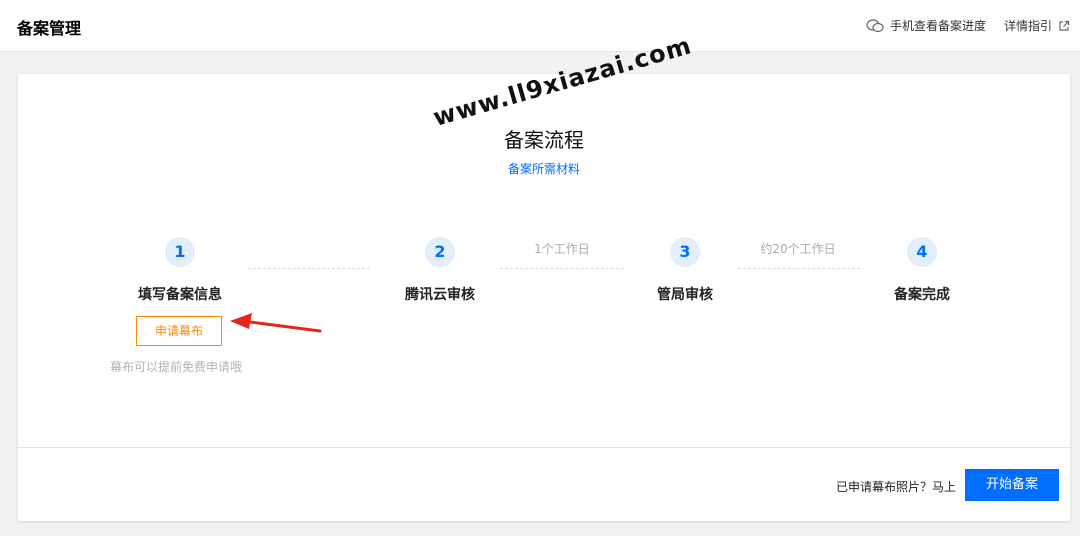 Image resolution: width=1080 pixels, height=536 pixels. I want to click on step-number: 2, so click(440, 252).